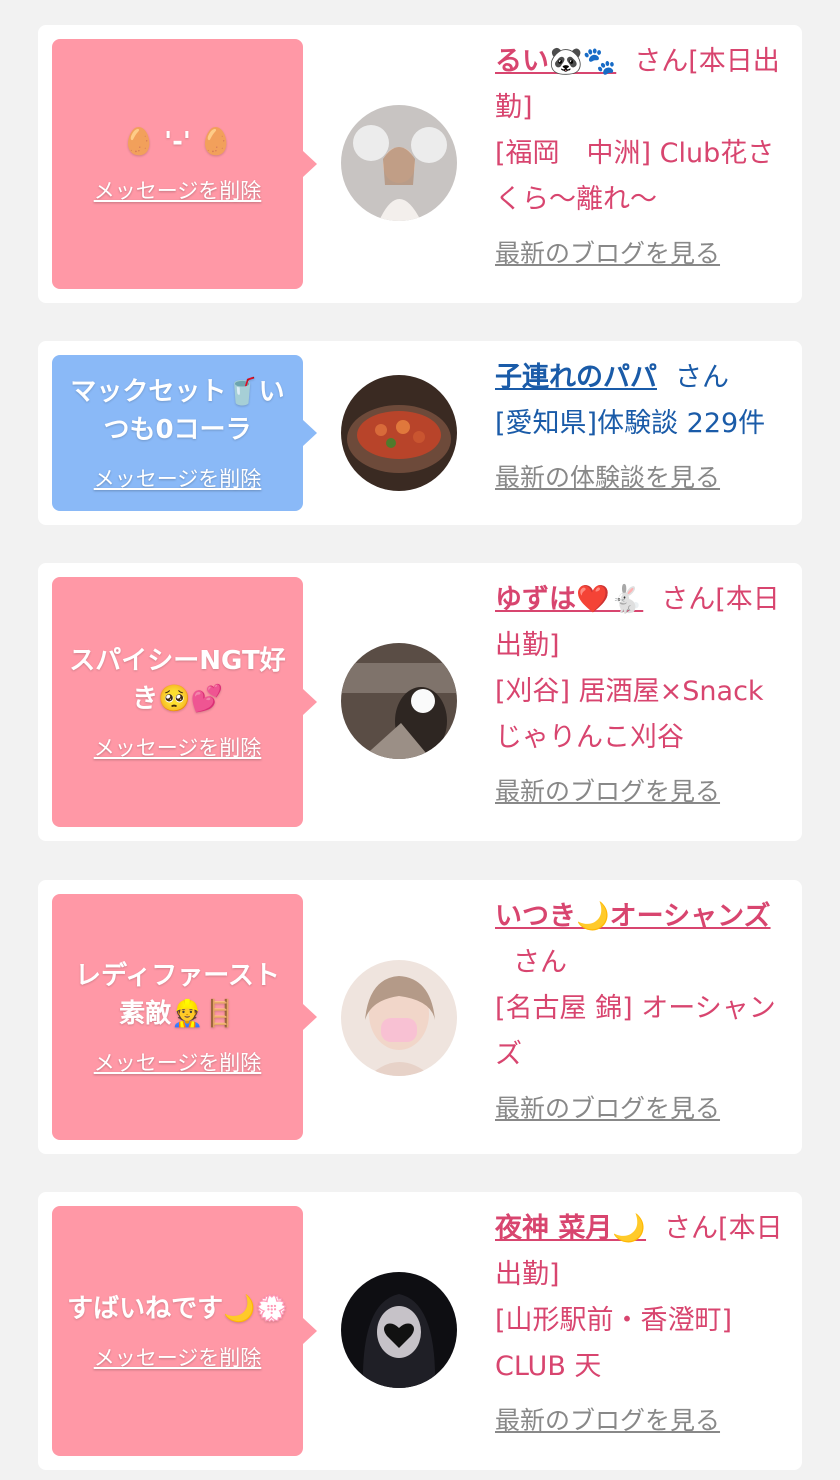 The image size is (840, 1480). Describe the element at coordinates (184, 1331) in the screenshot. I see `message-bubble: すばいねです🌙💮 メッセージを削除` at that location.